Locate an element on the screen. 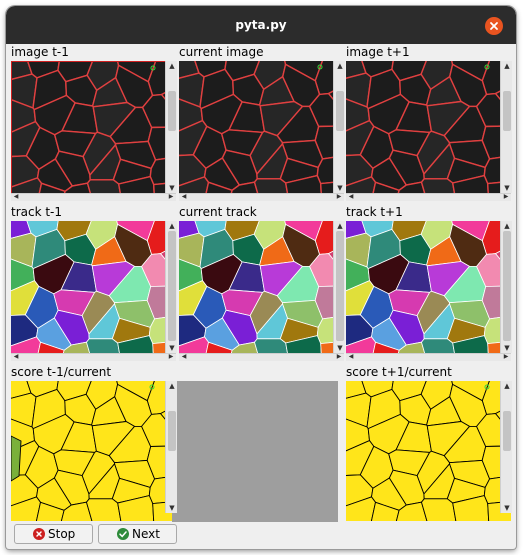 Image resolution: width=523 pixels, height=555 pixels. track-prev-label: track t-1 is located at coordinates (37, 212).